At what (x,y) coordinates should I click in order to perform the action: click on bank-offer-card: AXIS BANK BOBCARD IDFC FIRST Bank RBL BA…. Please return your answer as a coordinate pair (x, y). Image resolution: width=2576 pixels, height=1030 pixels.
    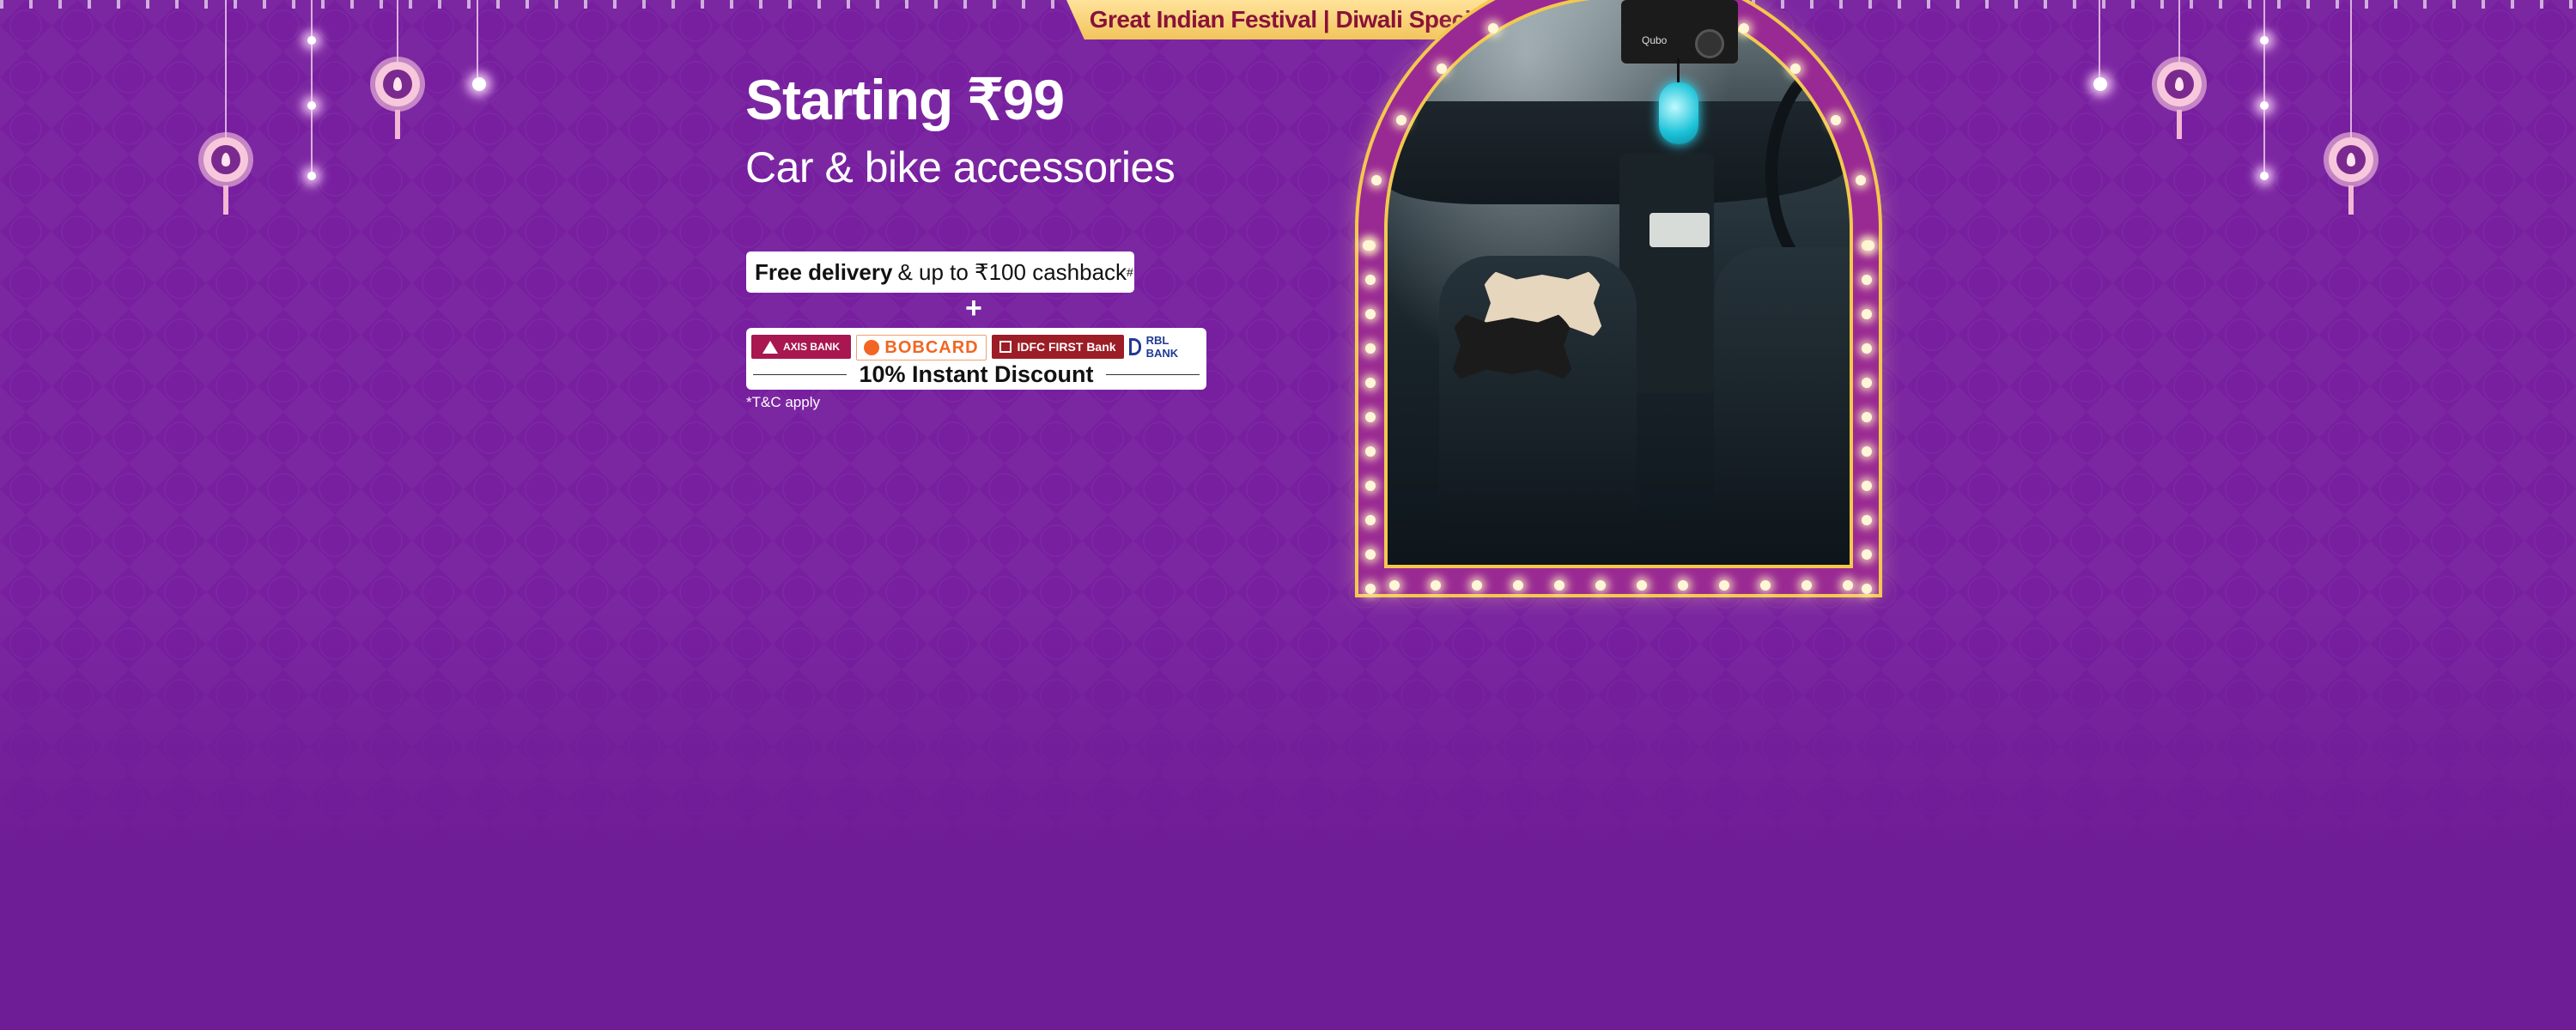
    Looking at the image, I should click on (976, 359).